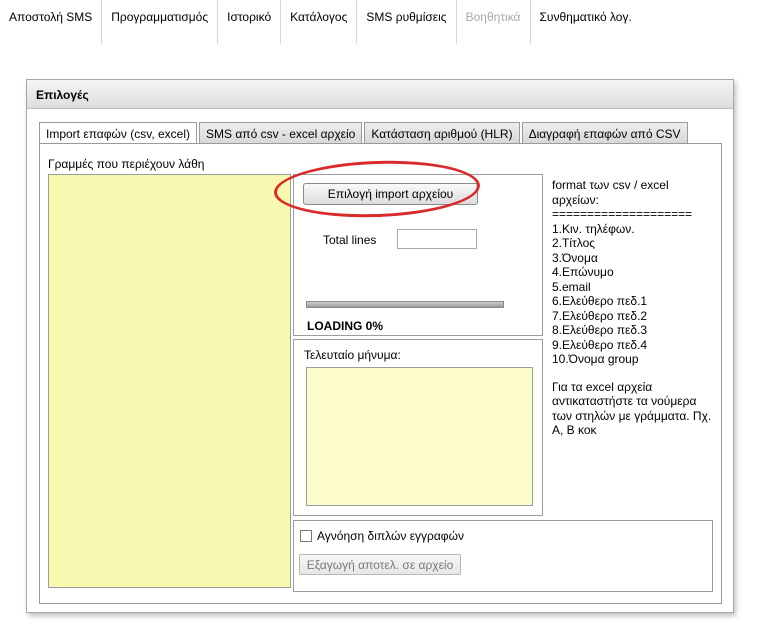 This screenshot has width=759, height=637. What do you see at coordinates (250, 22) in the screenshot?
I see `nav-item-history: Ιστορικό` at bounding box center [250, 22].